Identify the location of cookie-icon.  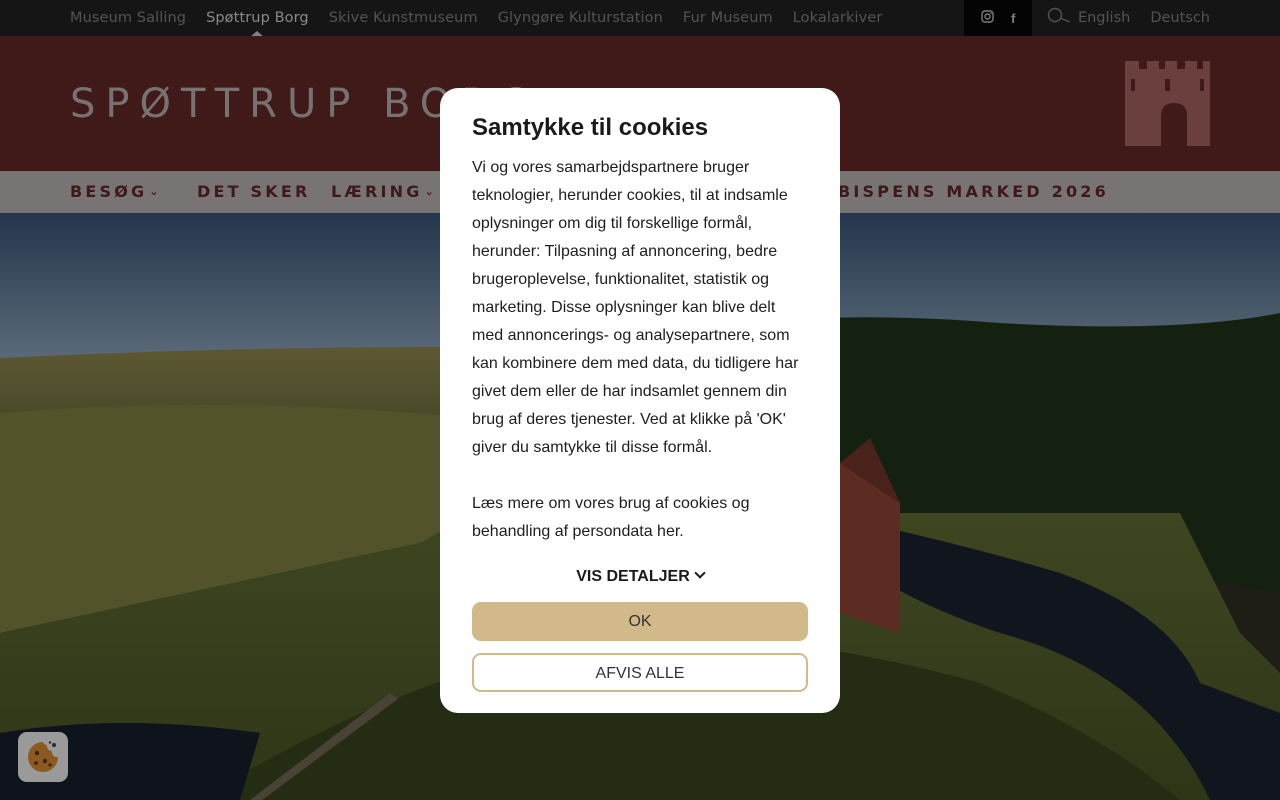
(43, 756).